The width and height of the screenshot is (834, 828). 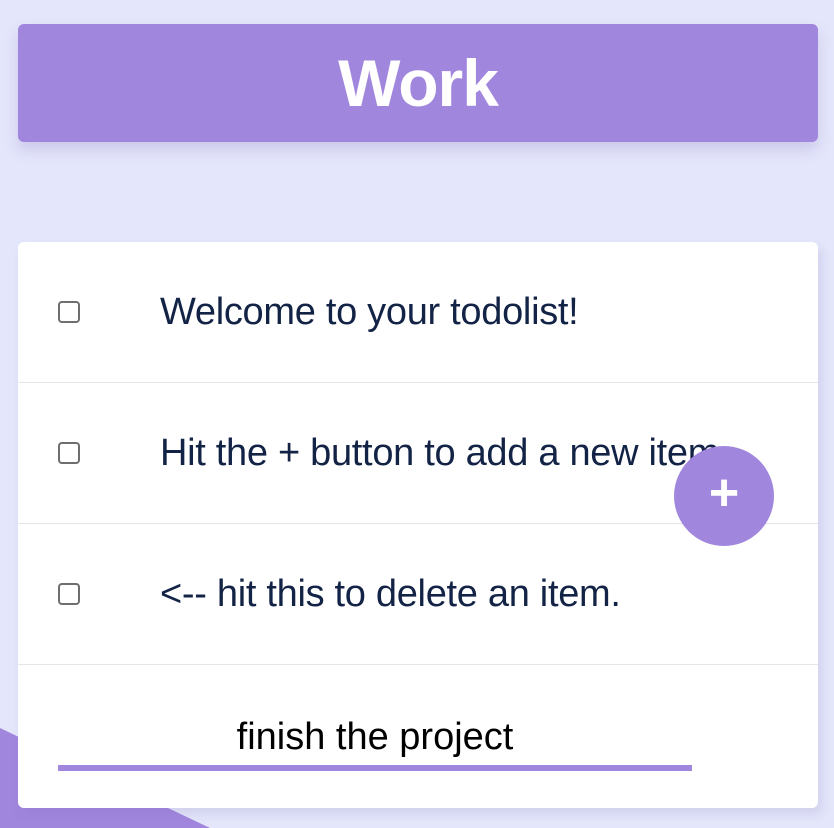 What do you see at coordinates (390, 593) in the screenshot?
I see `item-text: <-- hit this to delete an item.` at bounding box center [390, 593].